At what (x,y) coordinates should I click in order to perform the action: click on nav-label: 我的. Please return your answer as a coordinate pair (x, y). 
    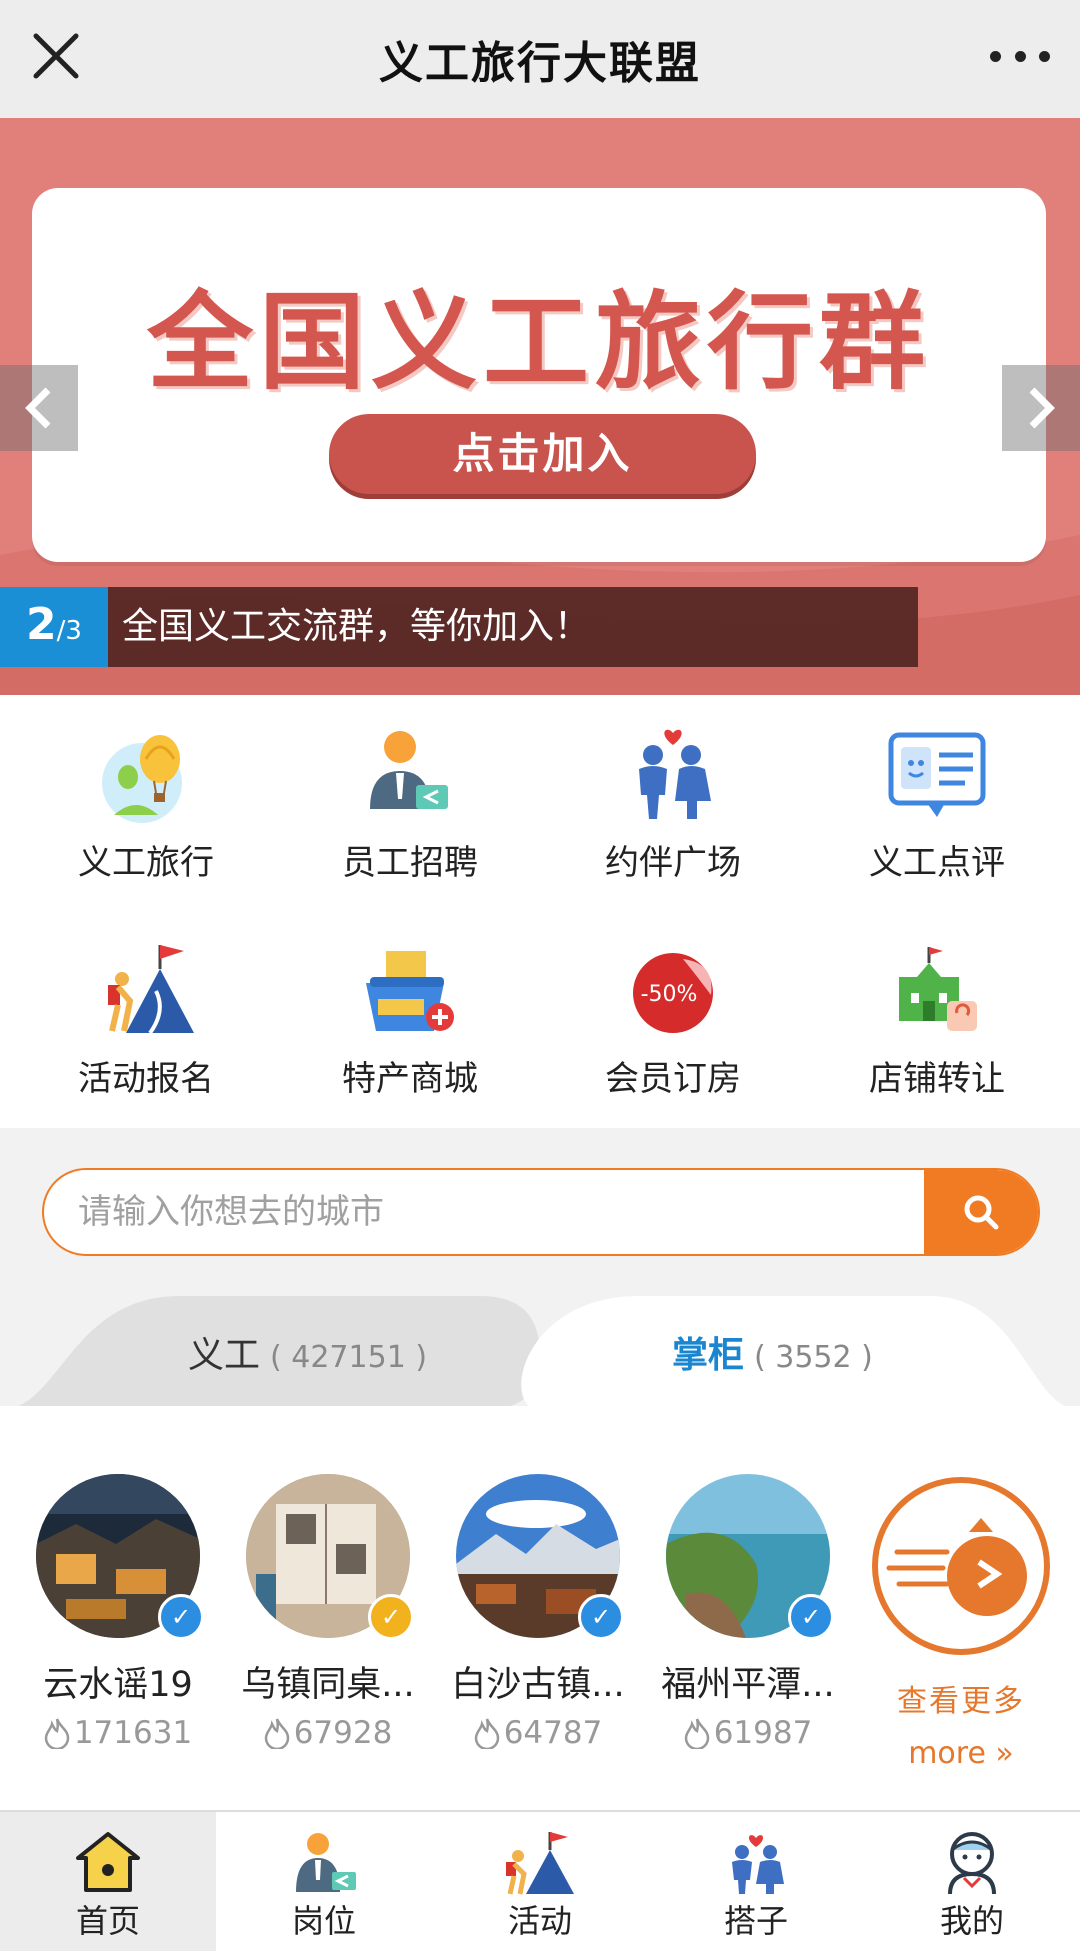
    Looking at the image, I should click on (971, 1921).